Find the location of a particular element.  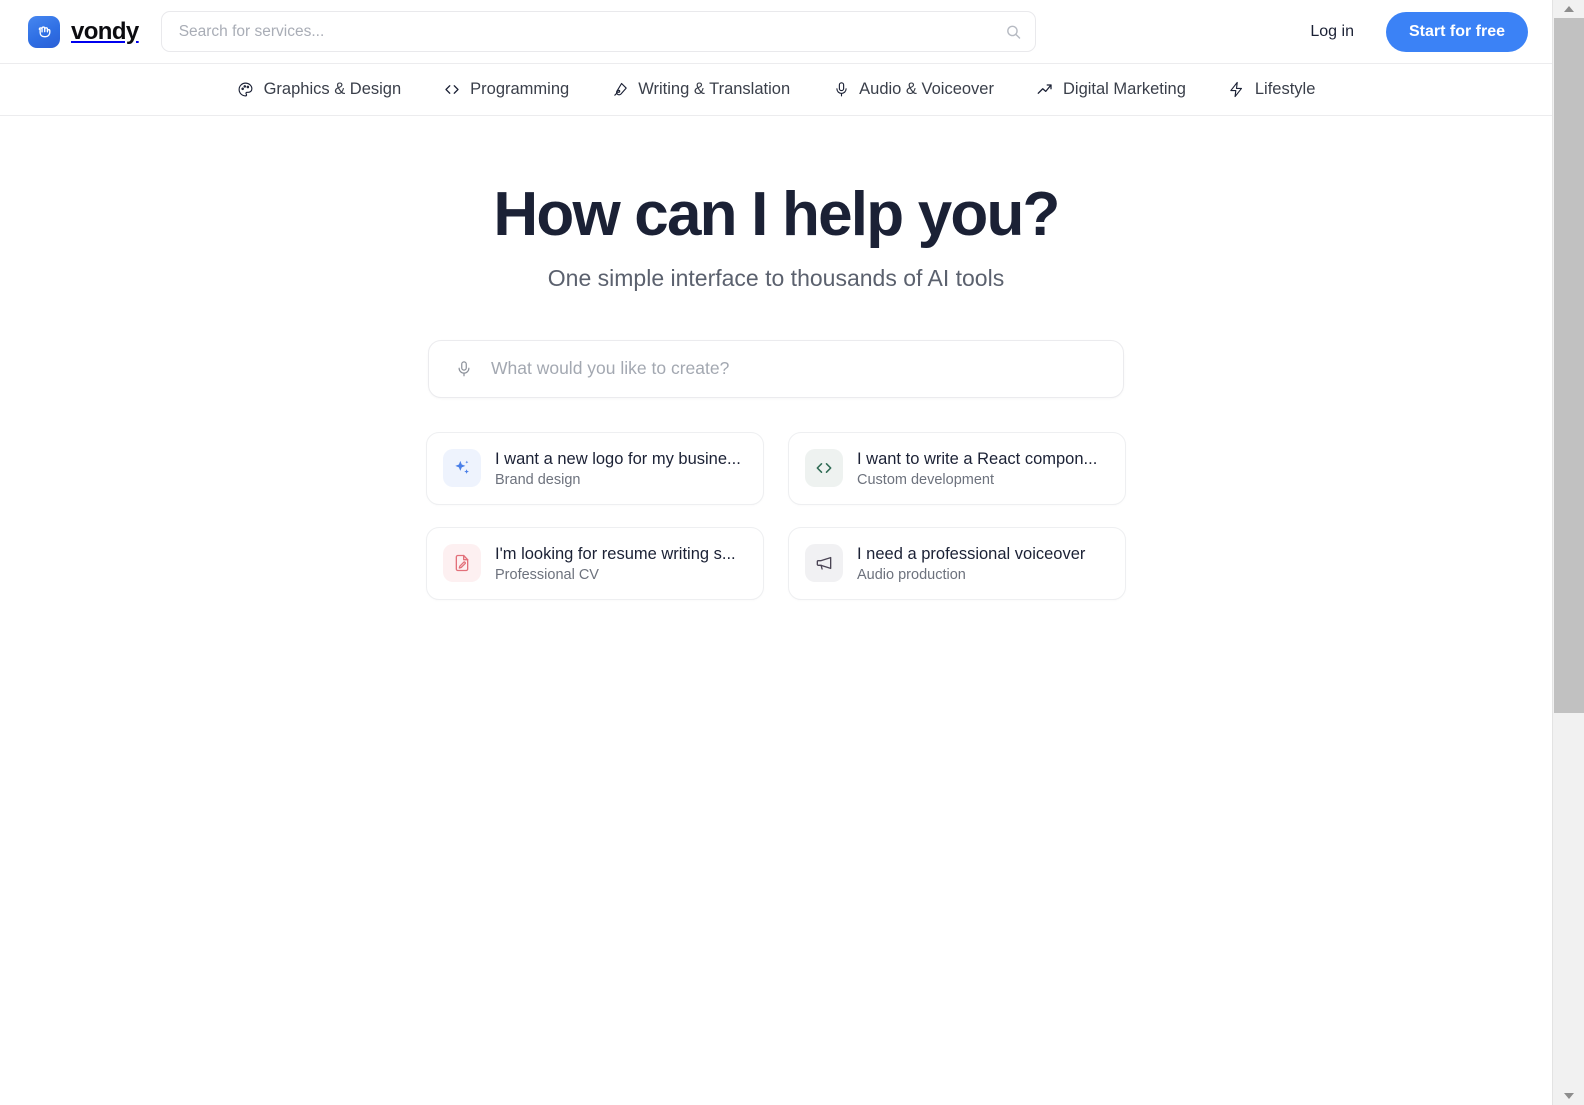

nav-item-digital-marketing: Digital Marketing is located at coordinates (1111, 89).